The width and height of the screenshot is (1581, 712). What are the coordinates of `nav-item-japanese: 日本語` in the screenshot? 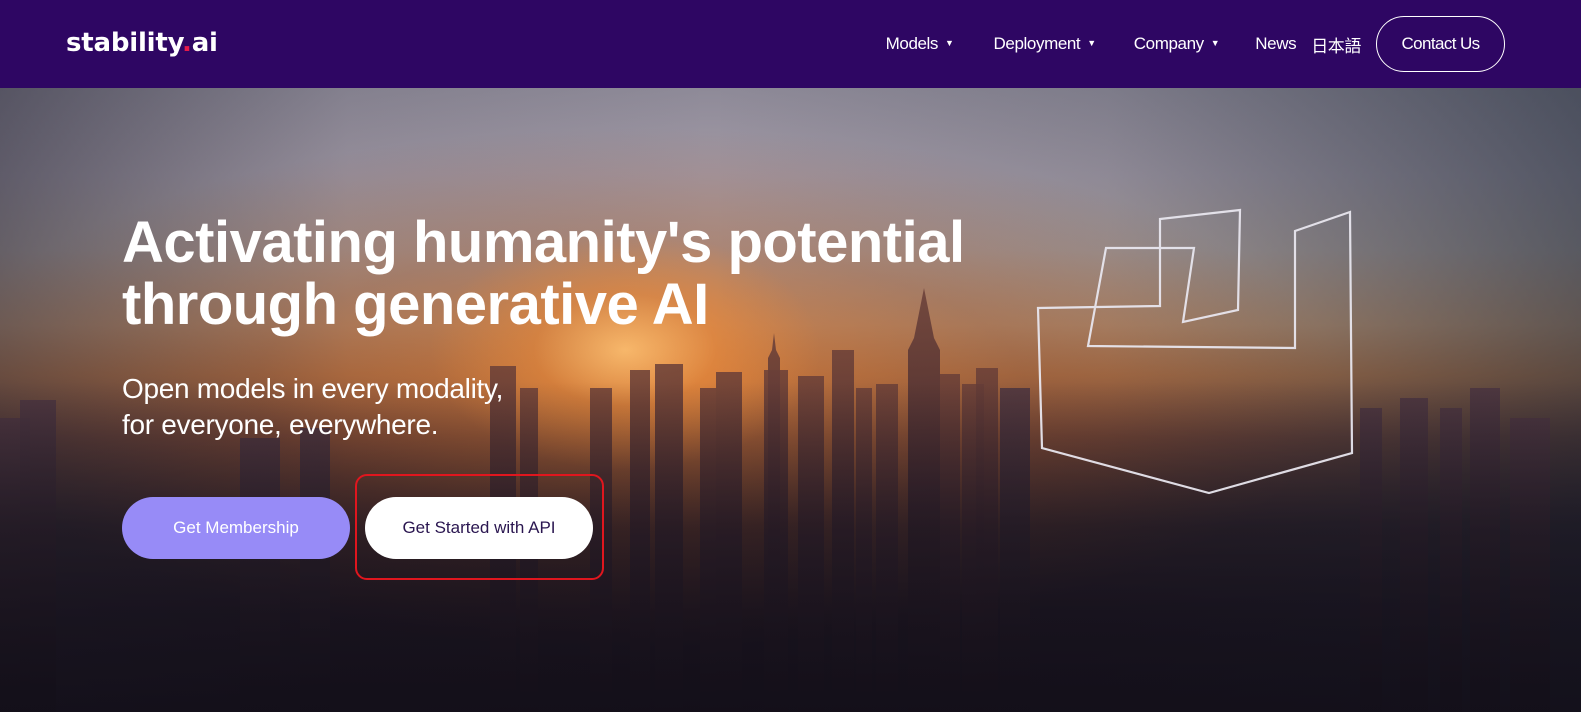 It's located at (1336, 44).